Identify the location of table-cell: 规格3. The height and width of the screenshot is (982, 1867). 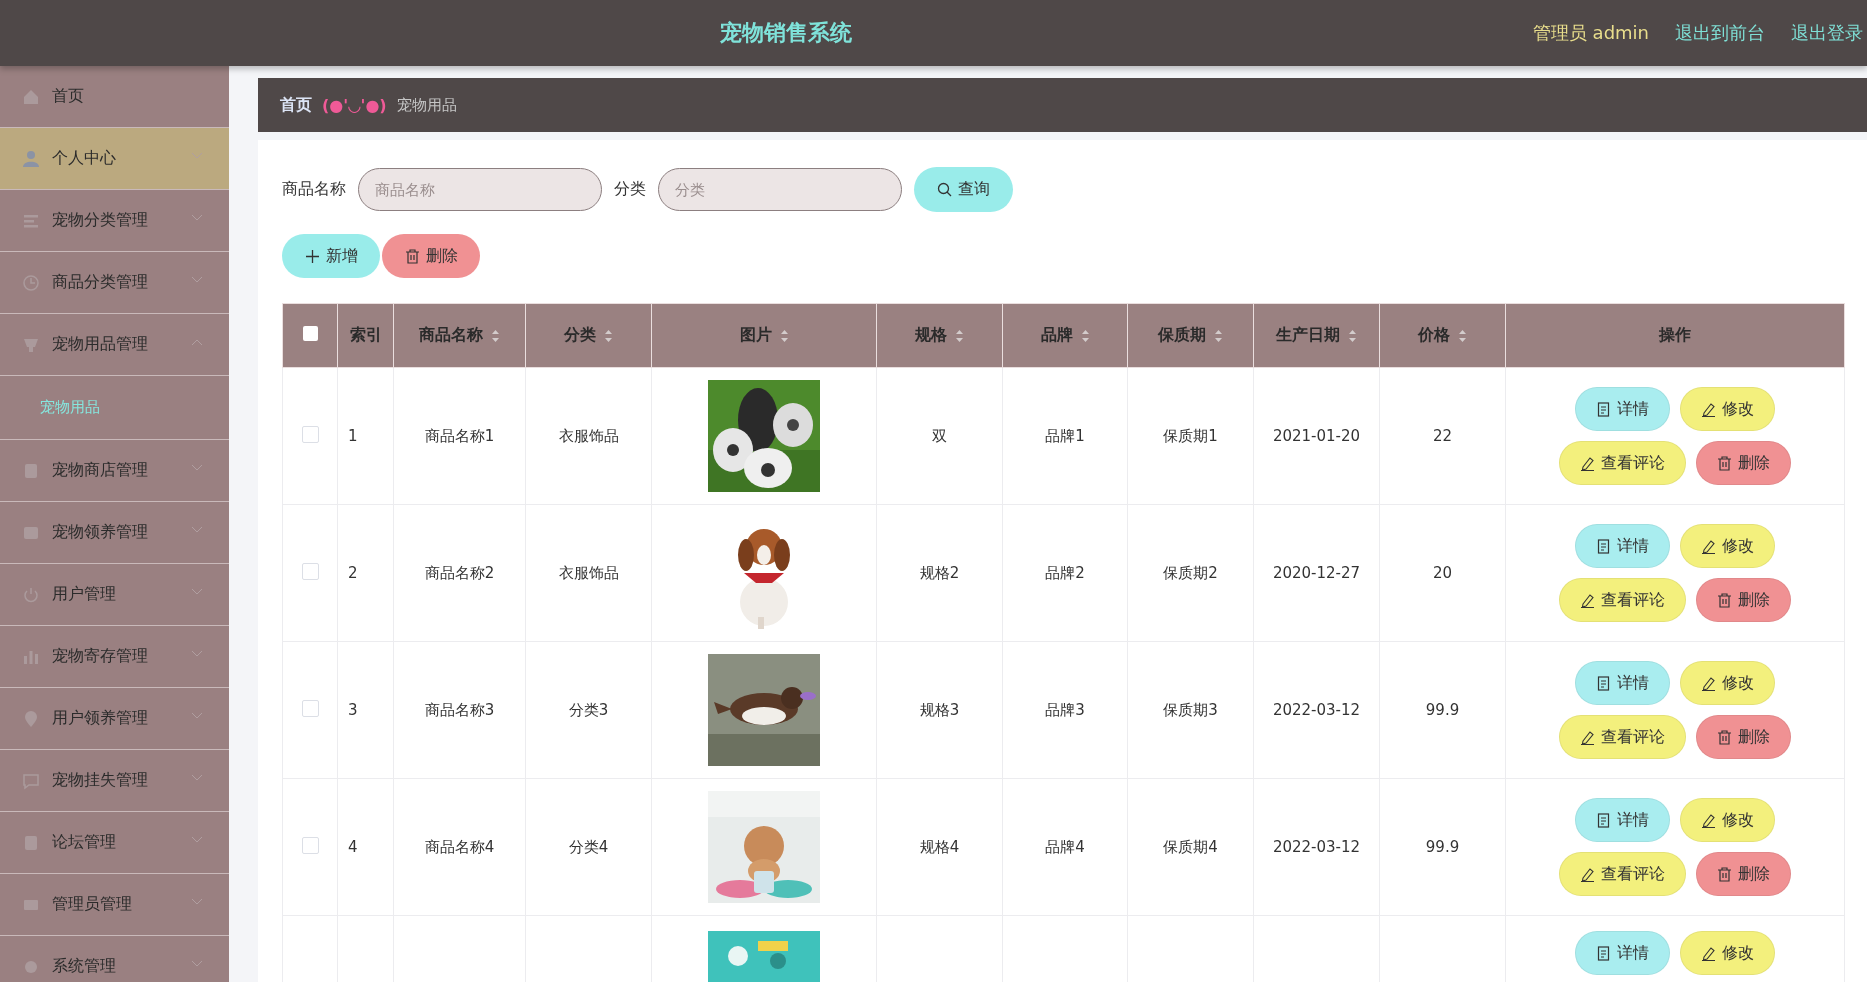
(939, 710).